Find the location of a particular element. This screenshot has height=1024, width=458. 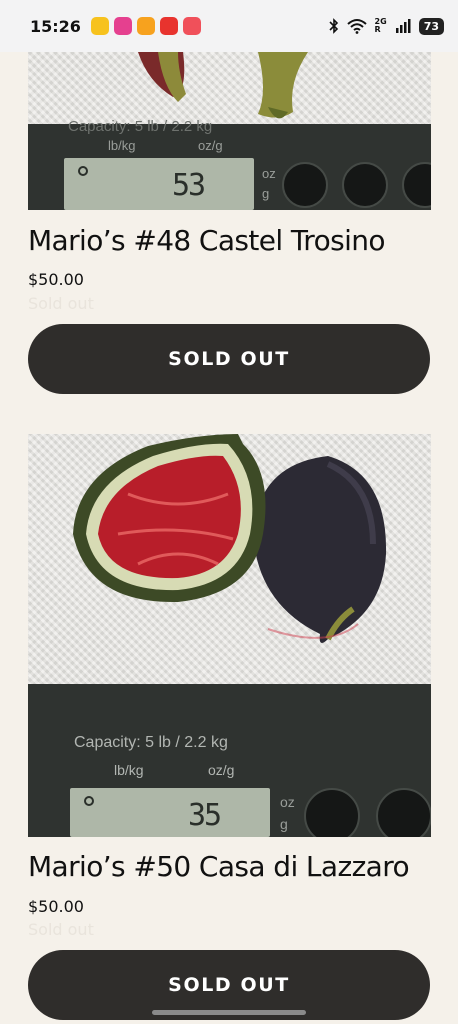

battery-indicator: 73 is located at coordinates (431, 26).